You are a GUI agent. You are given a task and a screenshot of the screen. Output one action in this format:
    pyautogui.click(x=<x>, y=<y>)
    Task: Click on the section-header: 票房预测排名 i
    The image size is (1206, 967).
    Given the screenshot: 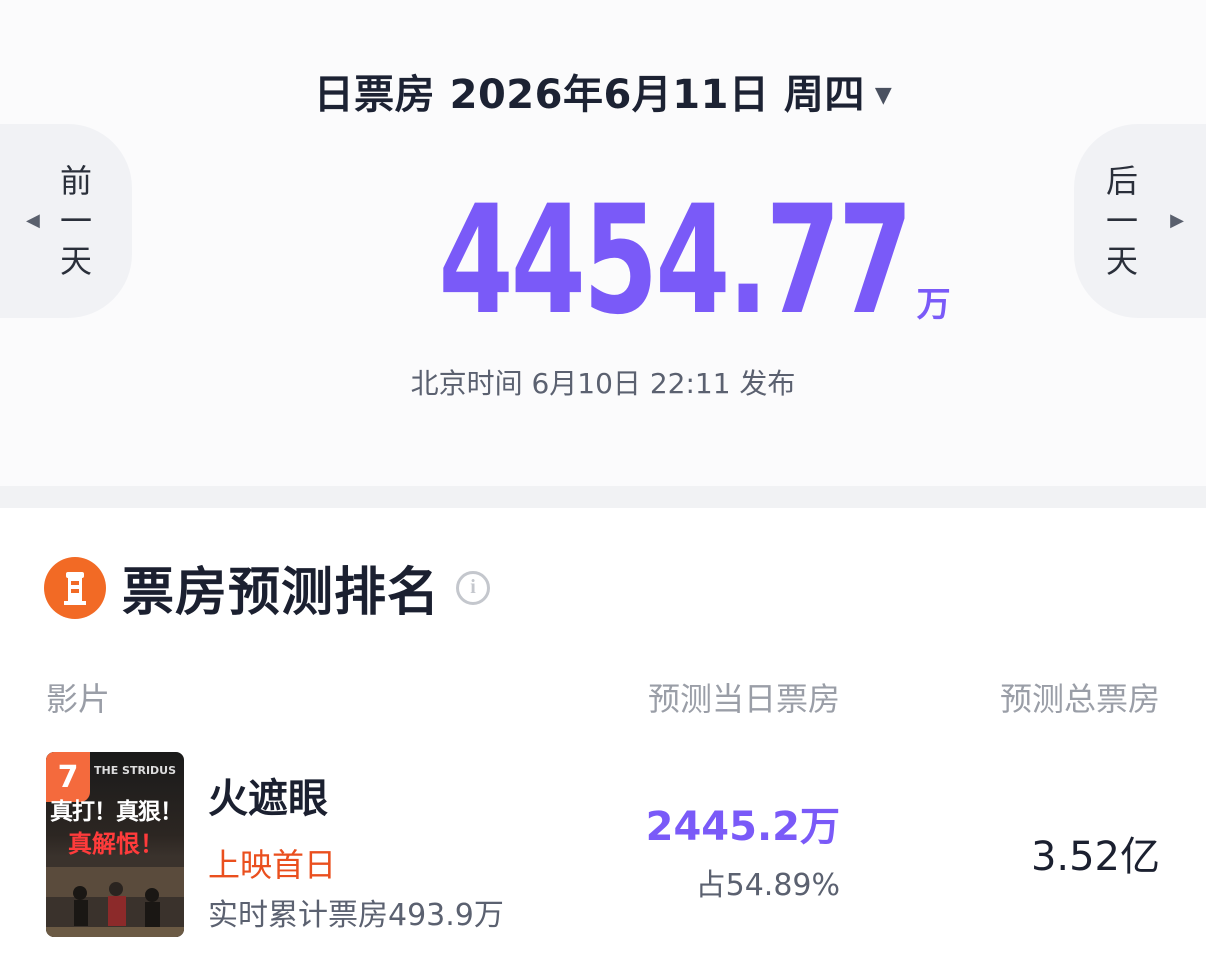 What is the action you would take?
    pyautogui.click(x=267, y=587)
    